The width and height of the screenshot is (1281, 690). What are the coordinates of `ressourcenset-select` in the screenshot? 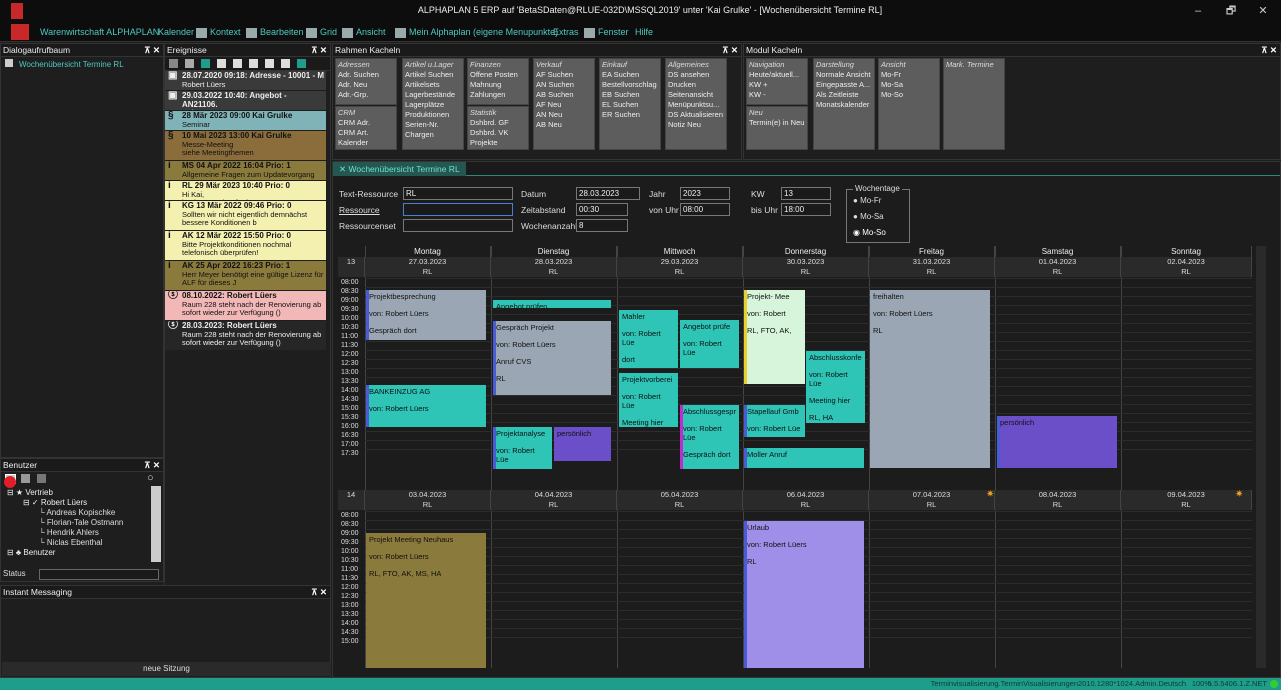 It's located at (458, 225).